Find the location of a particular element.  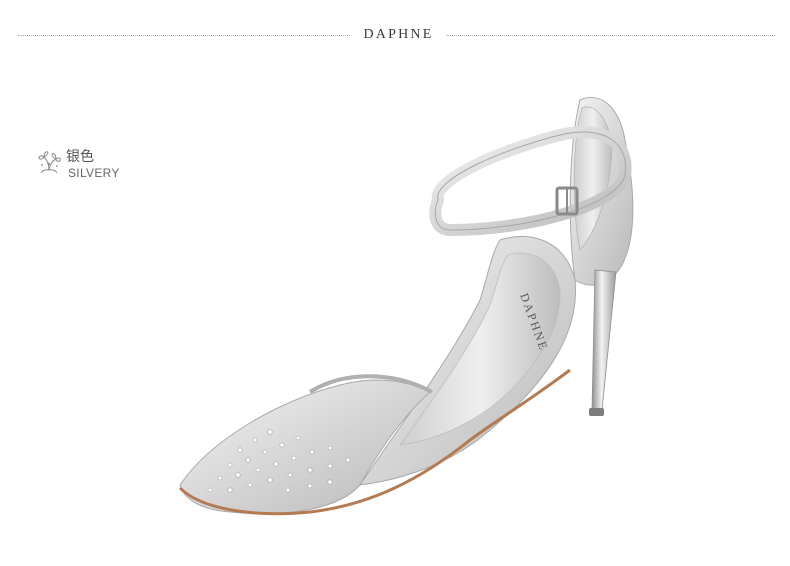

color-name-chinese: 银色 is located at coordinates (80, 156).